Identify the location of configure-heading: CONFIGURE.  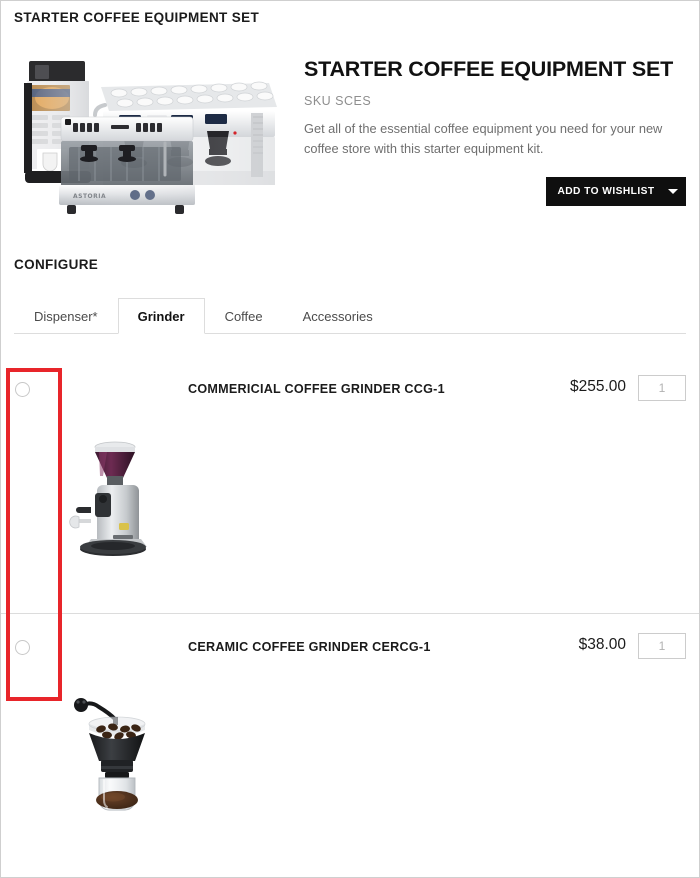
(56, 264).